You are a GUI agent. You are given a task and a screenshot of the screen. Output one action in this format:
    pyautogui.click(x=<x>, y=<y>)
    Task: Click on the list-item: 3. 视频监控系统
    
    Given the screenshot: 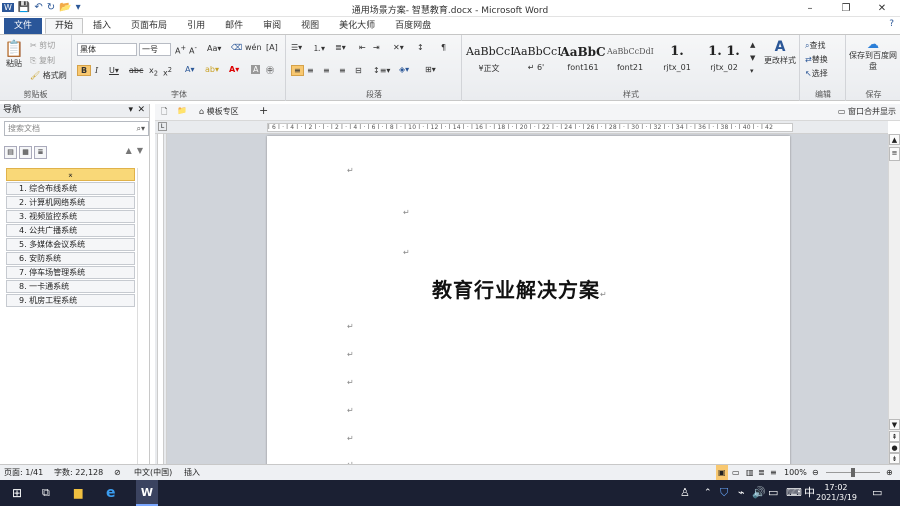 What is the action you would take?
    pyautogui.click(x=70, y=216)
    